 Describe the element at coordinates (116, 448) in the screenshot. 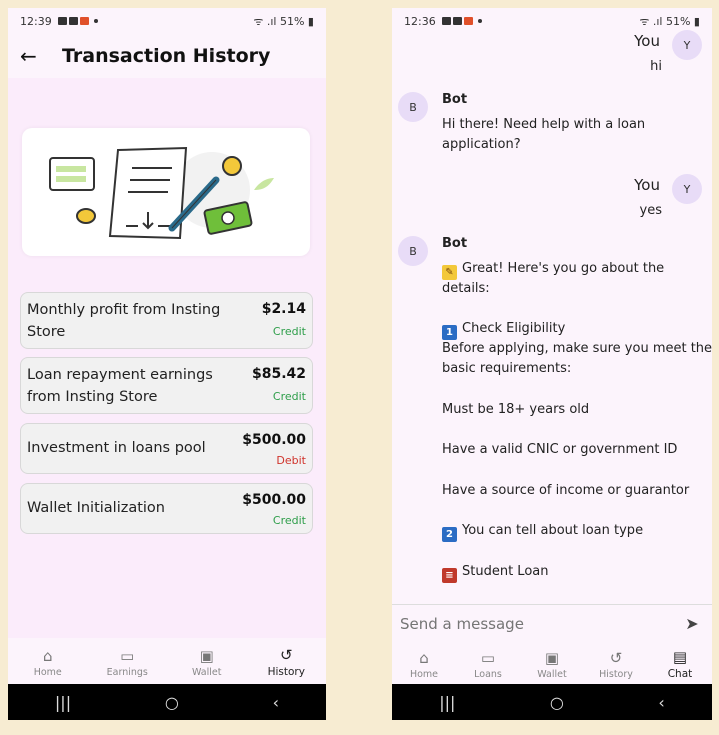

I see `transaction-description: Investment in loans pool` at that location.